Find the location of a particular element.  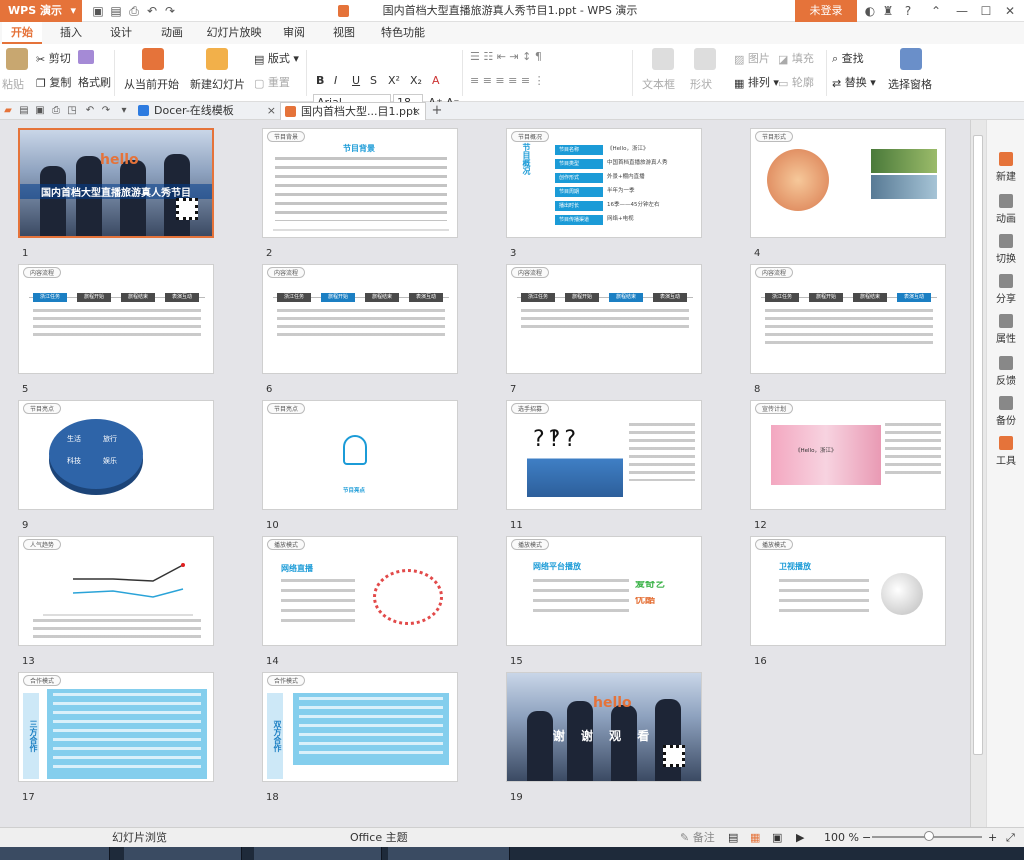

italic-icon: I is located at coordinates (335, 80).